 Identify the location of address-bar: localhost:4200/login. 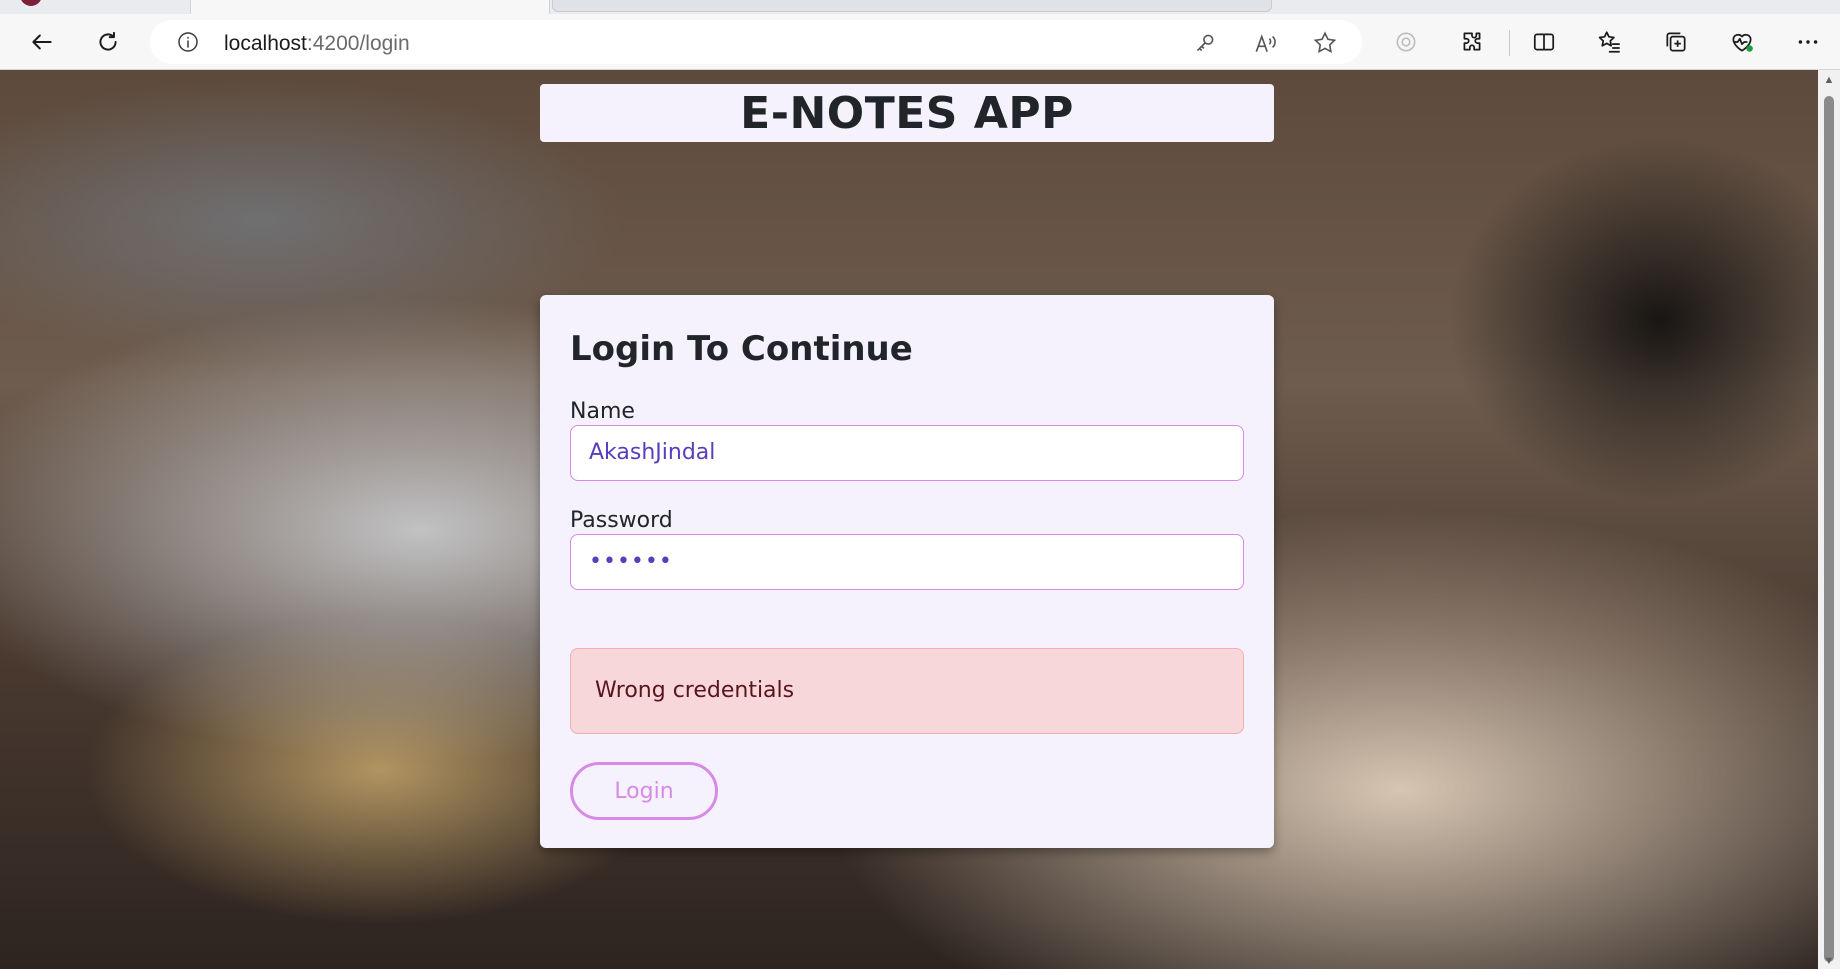
(756, 42).